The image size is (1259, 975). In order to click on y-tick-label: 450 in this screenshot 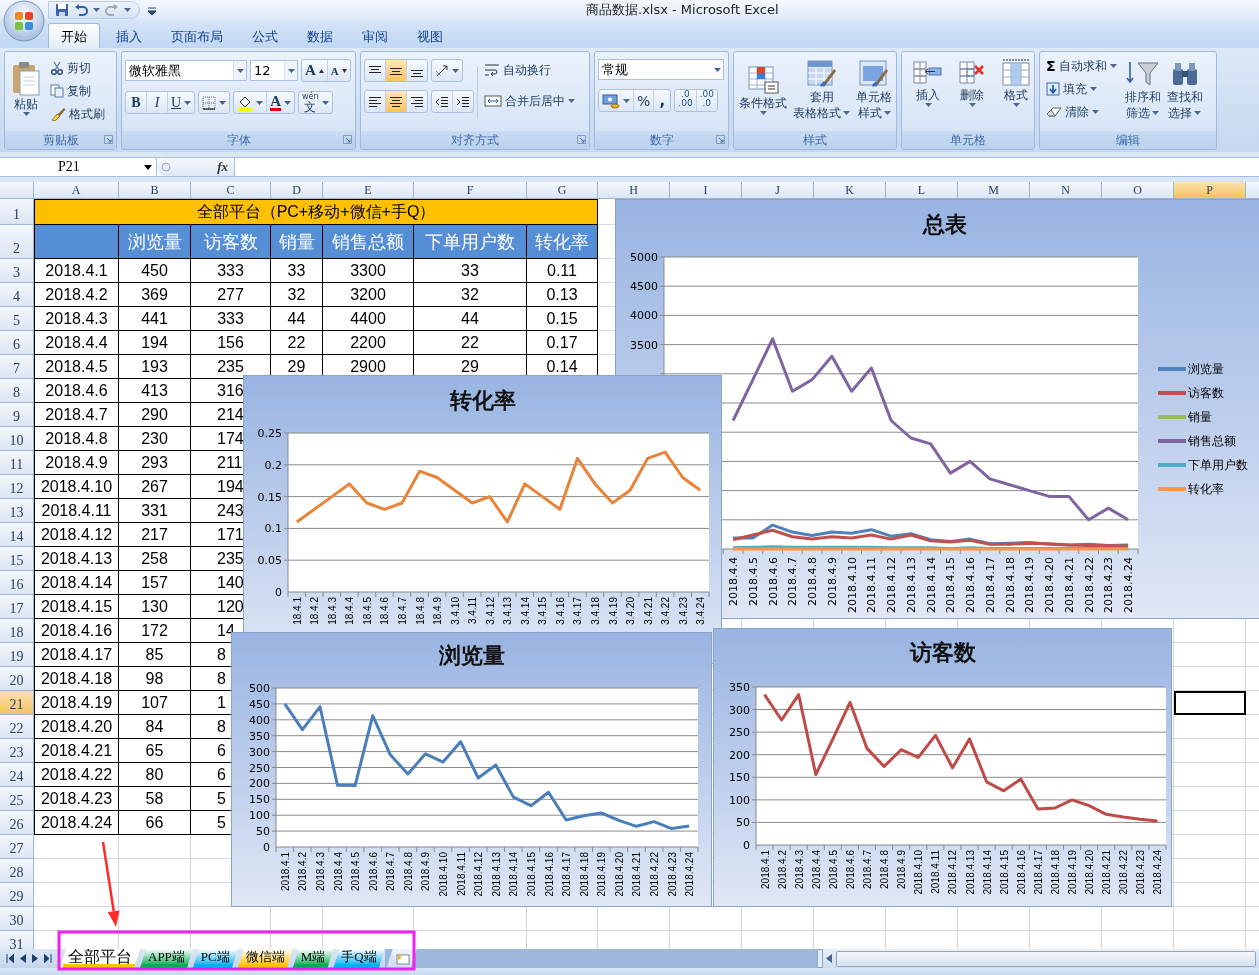, I will do `click(259, 704)`.